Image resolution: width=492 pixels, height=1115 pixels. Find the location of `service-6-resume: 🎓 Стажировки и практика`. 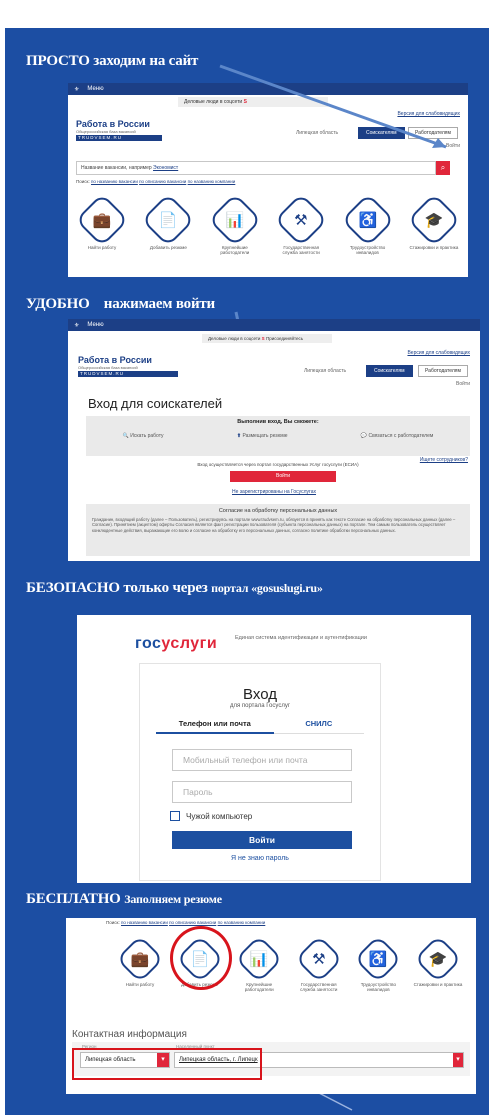

service-6-resume: 🎓 Стажировки и практика is located at coordinates (438, 963).